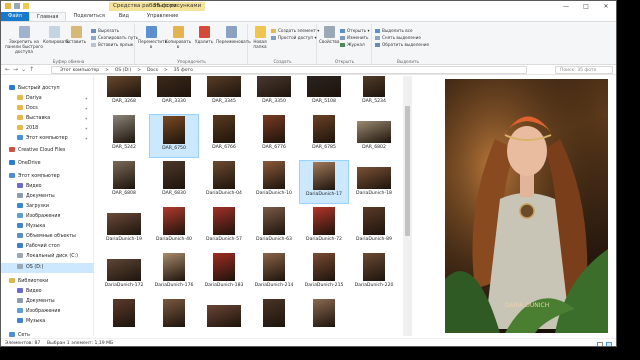 This screenshot has height=360, width=640. What do you see at coordinates (260, 37) in the screenshot?
I see `new-folder-button: Новая папка` at bounding box center [260, 37].